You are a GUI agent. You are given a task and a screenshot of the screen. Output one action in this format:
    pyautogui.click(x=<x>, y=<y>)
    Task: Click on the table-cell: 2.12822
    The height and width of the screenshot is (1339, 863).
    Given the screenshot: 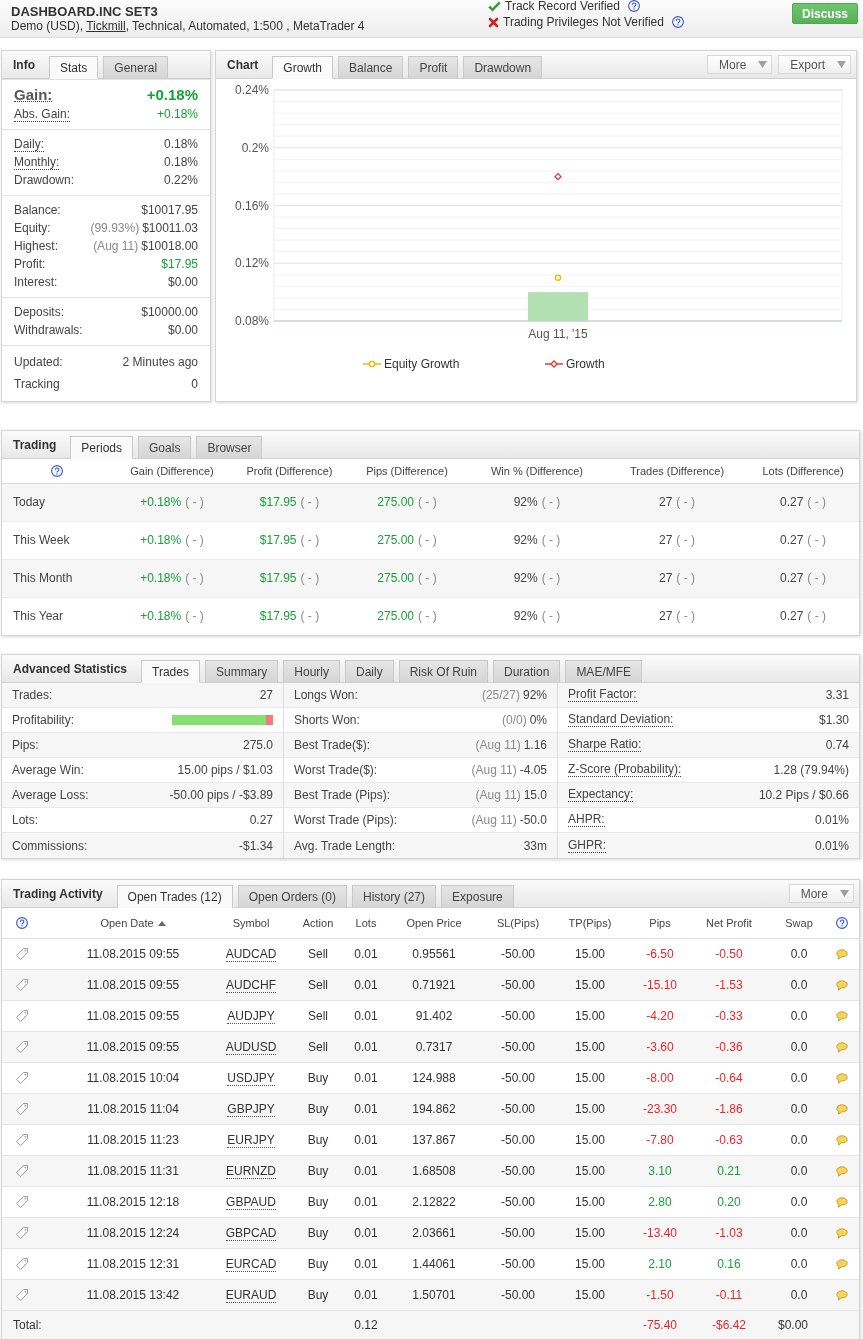 What is the action you would take?
    pyautogui.click(x=434, y=1201)
    